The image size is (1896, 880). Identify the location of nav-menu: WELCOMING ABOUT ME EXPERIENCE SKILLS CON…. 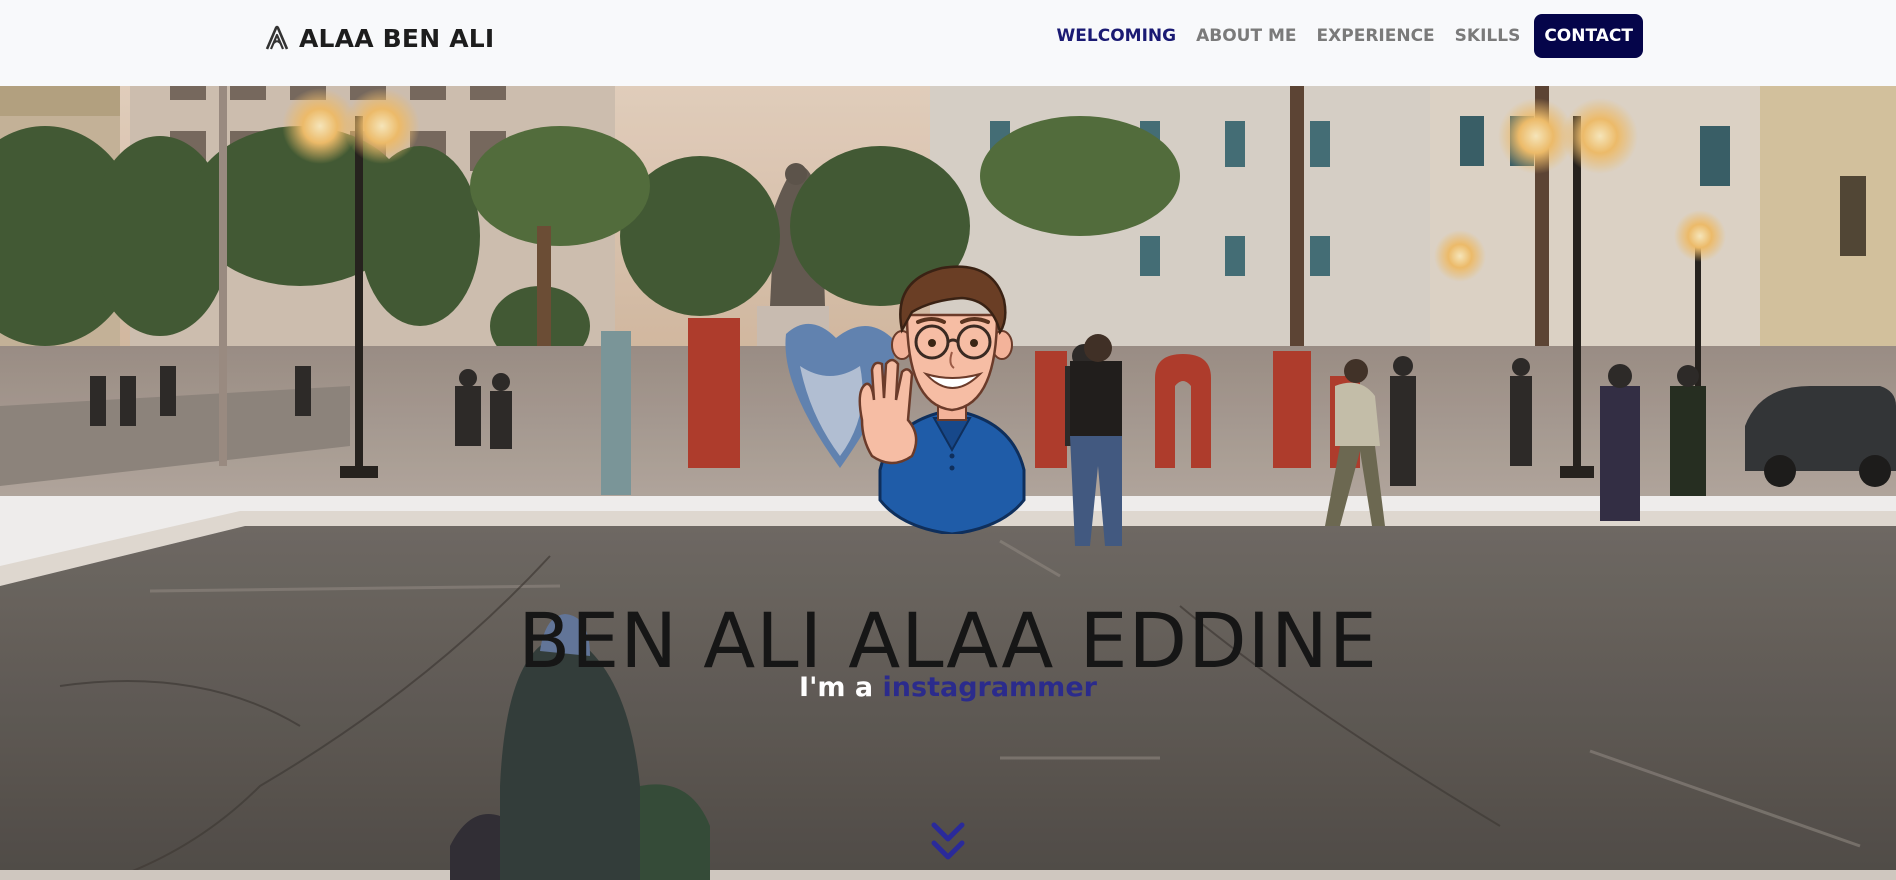
(1345, 36).